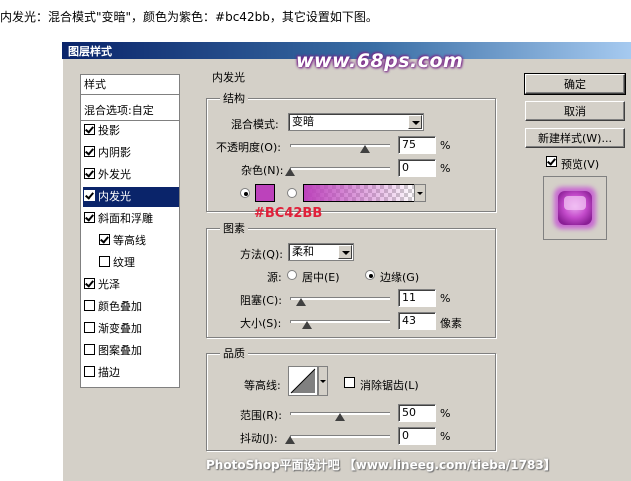 The width and height of the screenshot is (631, 481). Describe the element at coordinates (575, 84) in the screenshot. I see `ok-button: 确定` at that location.